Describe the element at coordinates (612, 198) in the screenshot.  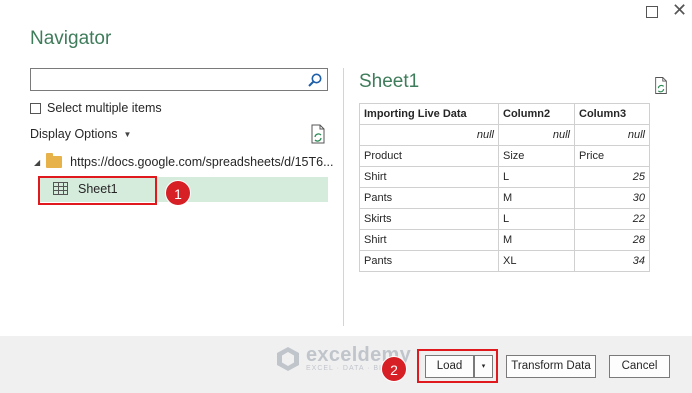
I see `table-cell: 30` at that location.